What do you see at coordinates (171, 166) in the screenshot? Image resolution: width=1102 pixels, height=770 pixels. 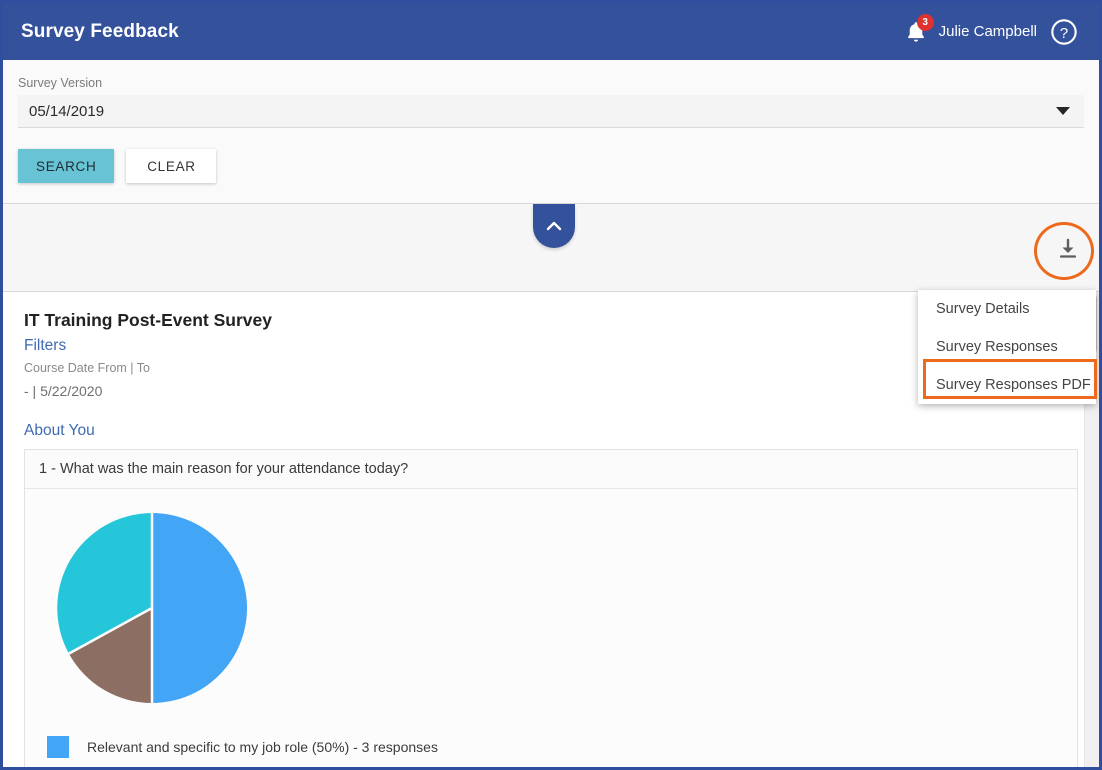 I see `clear-button: CLEAR` at bounding box center [171, 166].